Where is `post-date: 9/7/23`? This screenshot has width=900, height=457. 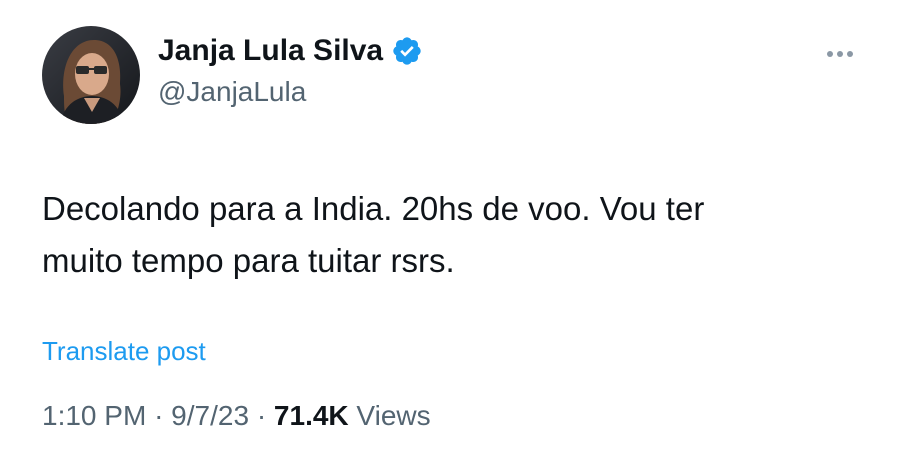
post-date: 9/7/23 is located at coordinates (210, 415).